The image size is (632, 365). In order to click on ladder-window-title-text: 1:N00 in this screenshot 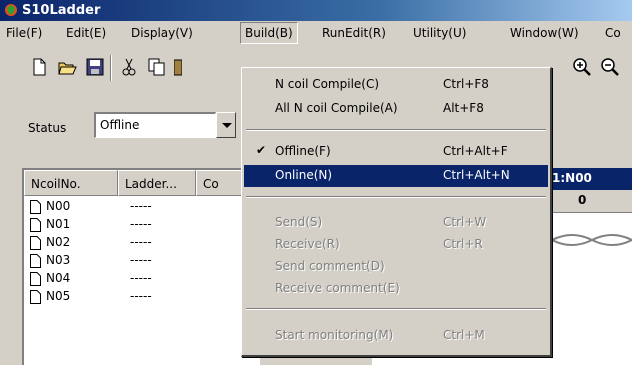, I will do `click(572, 178)`.